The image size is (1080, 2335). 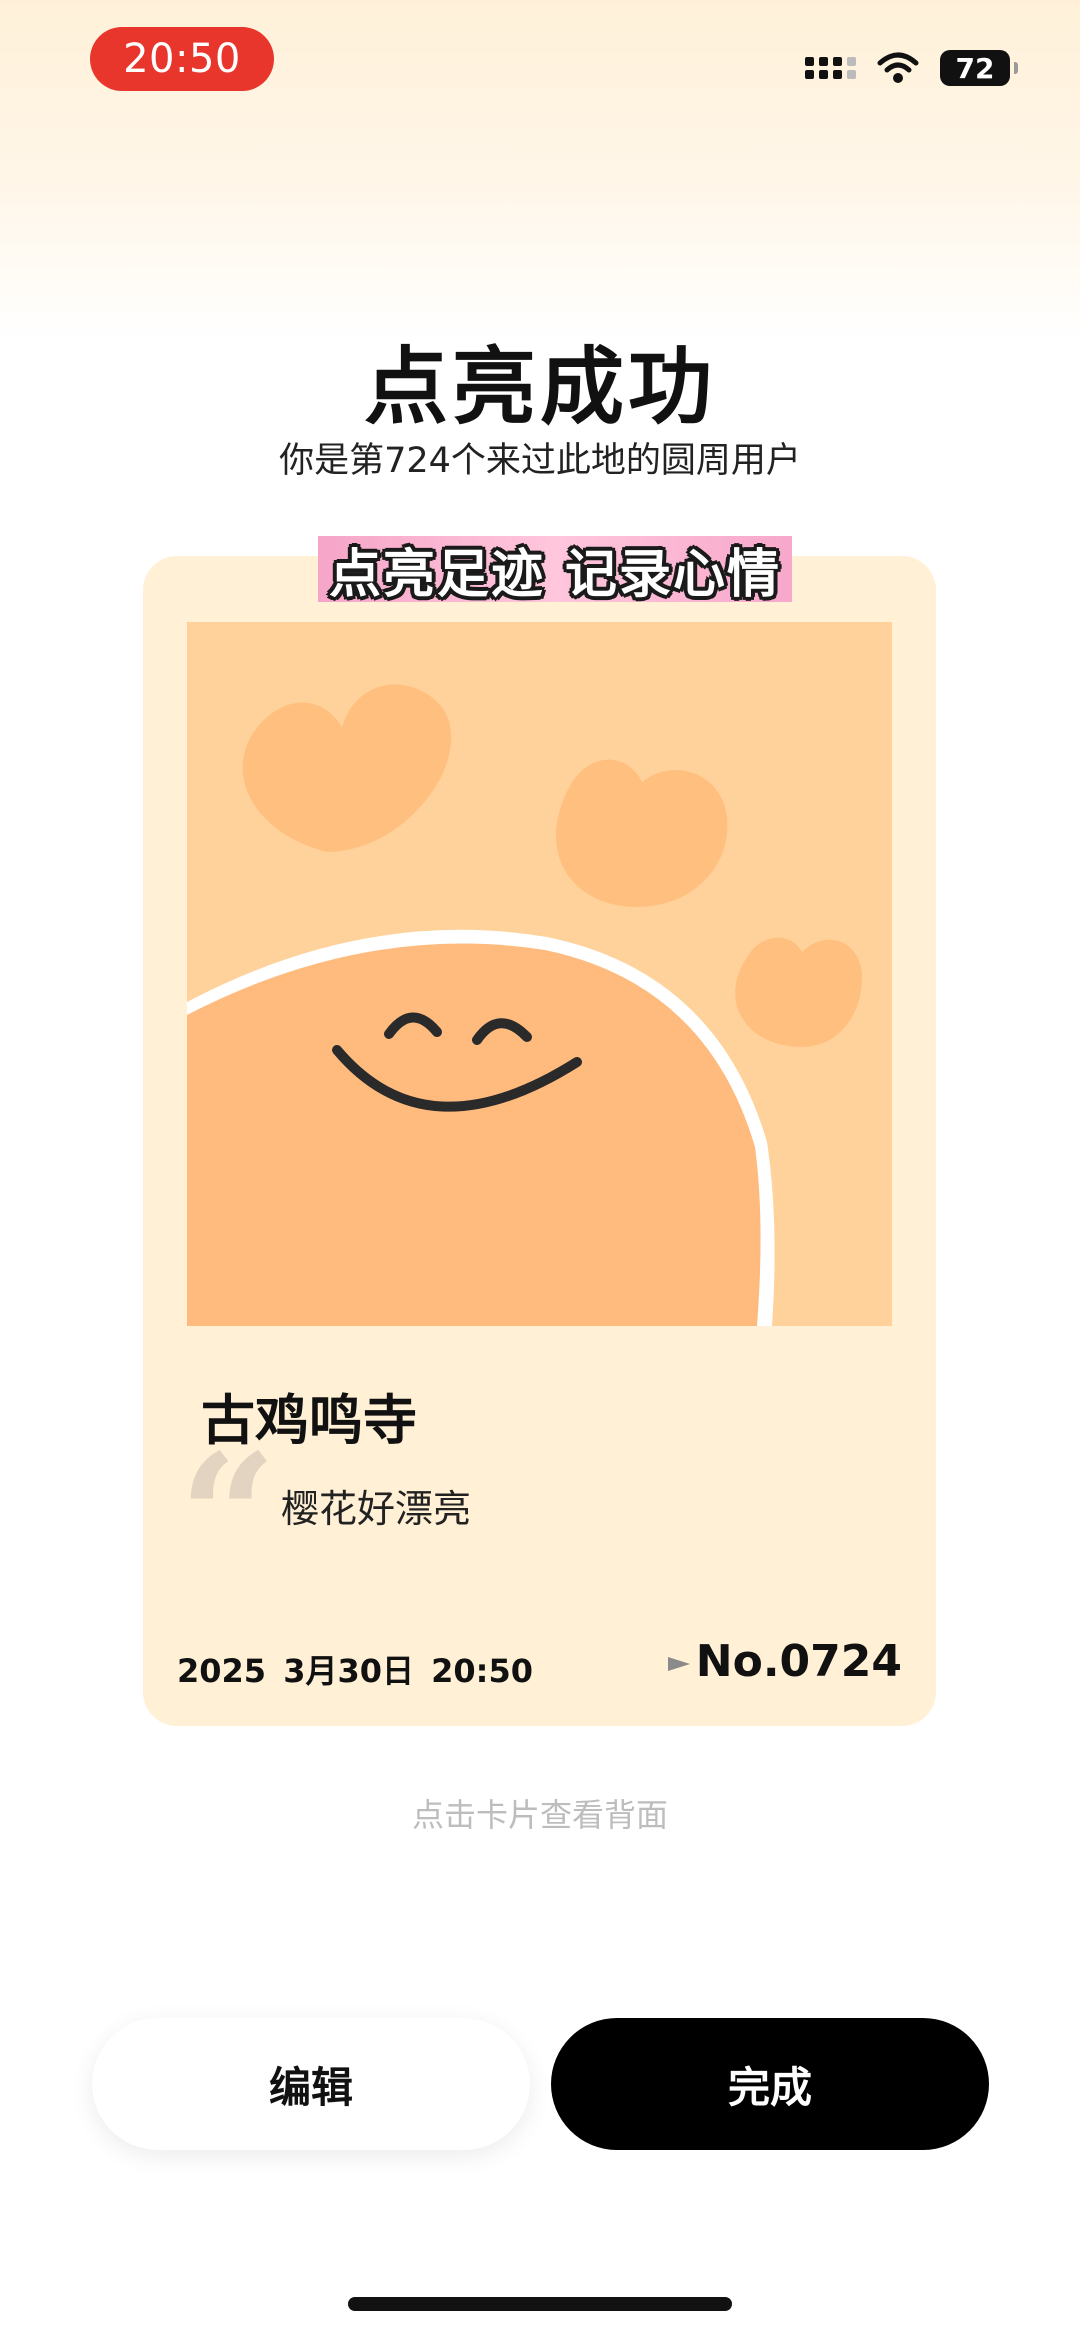 I want to click on quote-icon: “, so click(x=228, y=1517).